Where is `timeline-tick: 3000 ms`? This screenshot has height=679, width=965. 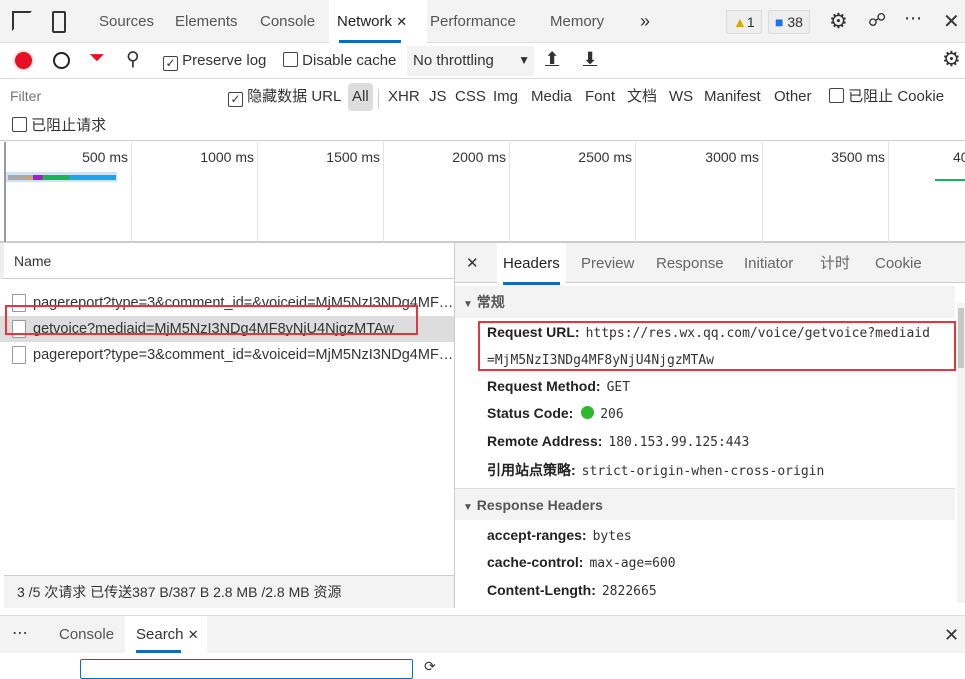 timeline-tick: 3000 ms is located at coordinates (698, 192).